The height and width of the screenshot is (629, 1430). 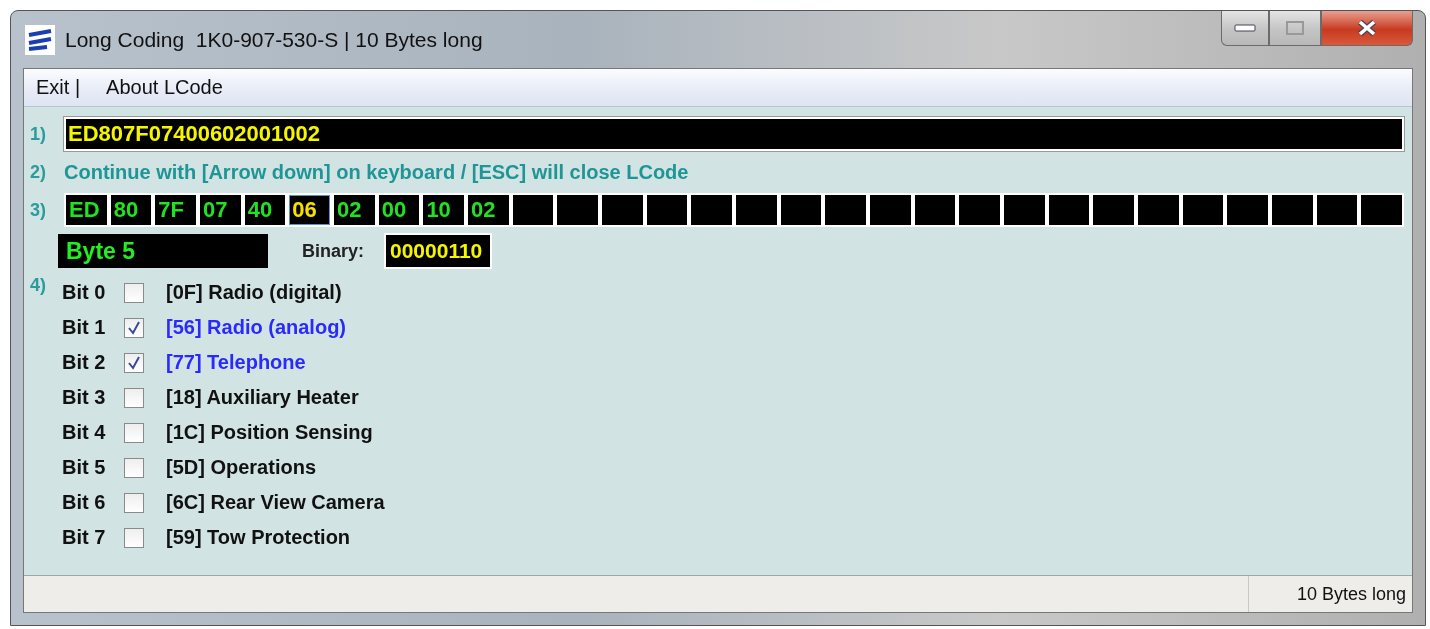 I want to click on bit-description: [6C] Rear View Camera, so click(x=275, y=502).